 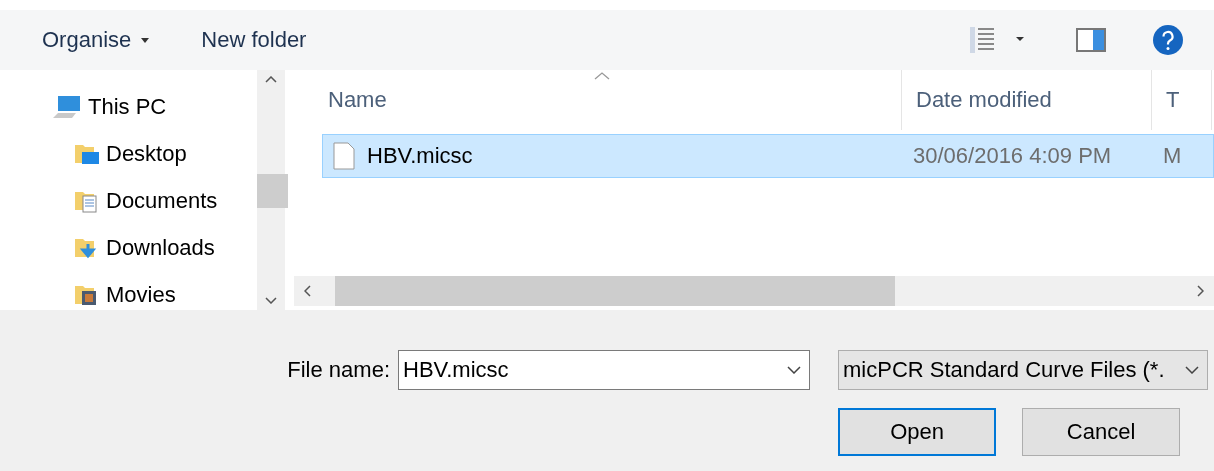 I want to click on date-cell-text: 30/06/2016 4:09 PM, so click(x=1012, y=156).